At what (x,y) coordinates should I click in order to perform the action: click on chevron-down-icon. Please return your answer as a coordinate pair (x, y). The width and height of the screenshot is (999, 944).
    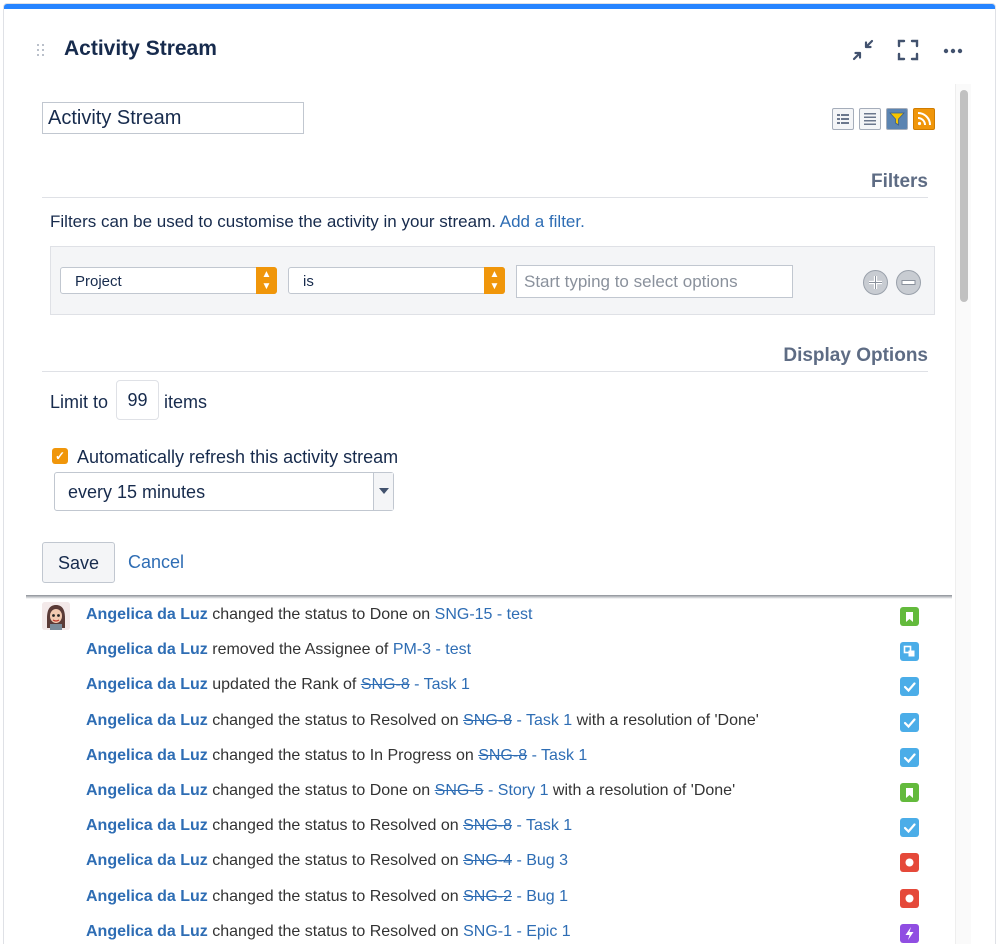
    Looking at the image, I should click on (383, 491).